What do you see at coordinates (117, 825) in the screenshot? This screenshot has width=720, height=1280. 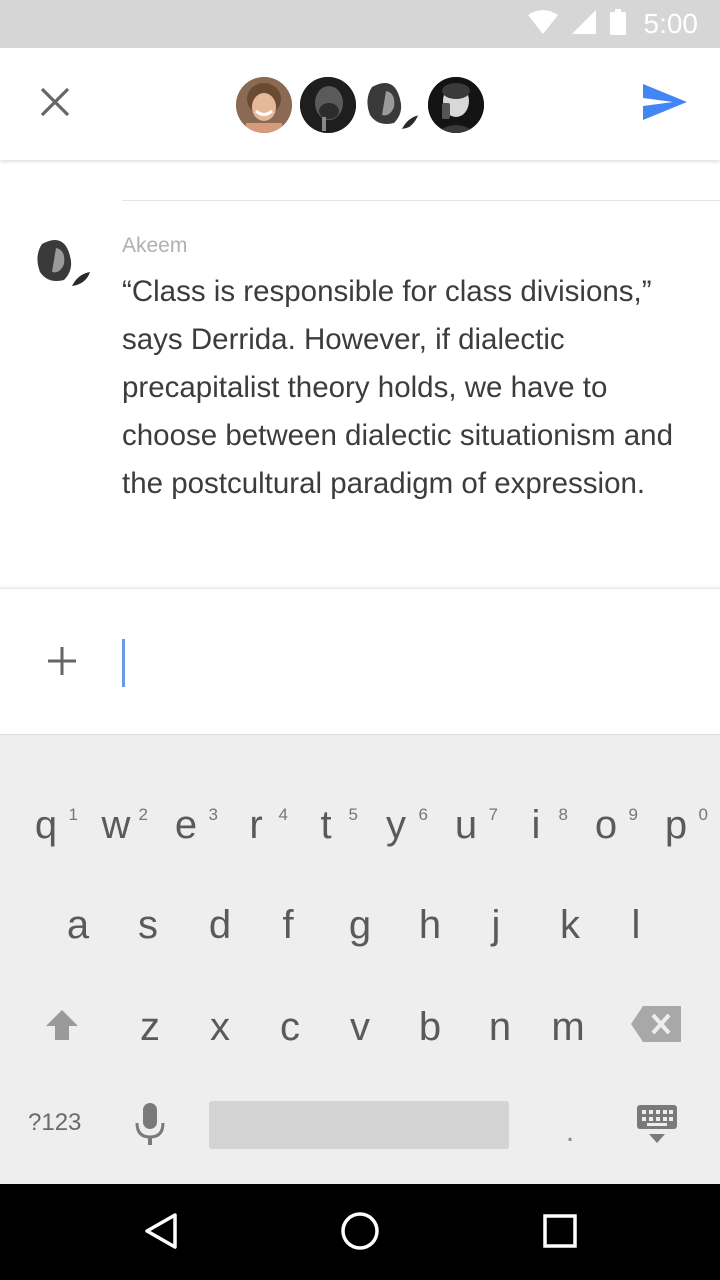 I see `key-w: w2` at bounding box center [117, 825].